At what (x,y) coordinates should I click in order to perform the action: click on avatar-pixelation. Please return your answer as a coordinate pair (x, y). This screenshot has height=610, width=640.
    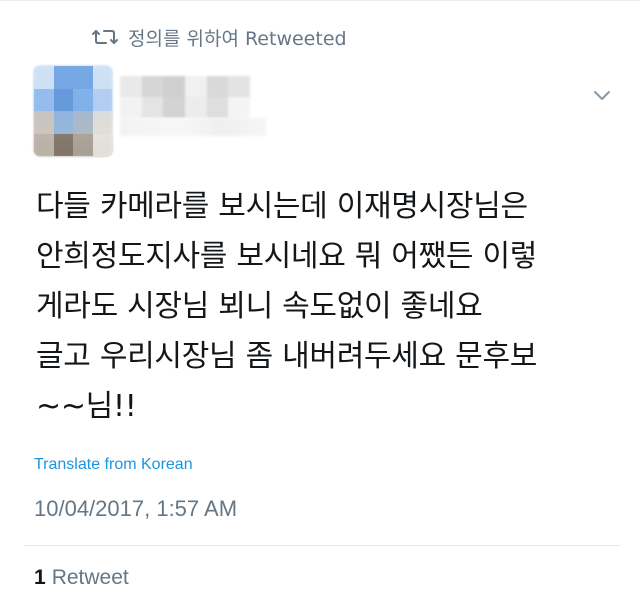
    Looking at the image, I should click on (73, 111).